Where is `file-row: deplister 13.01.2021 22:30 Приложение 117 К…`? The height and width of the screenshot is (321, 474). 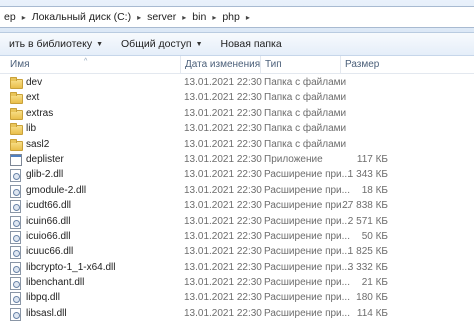
file-row: deplister 13.01.2021 22:30 Приложение 117 К… is located at coordinates (237, 159).